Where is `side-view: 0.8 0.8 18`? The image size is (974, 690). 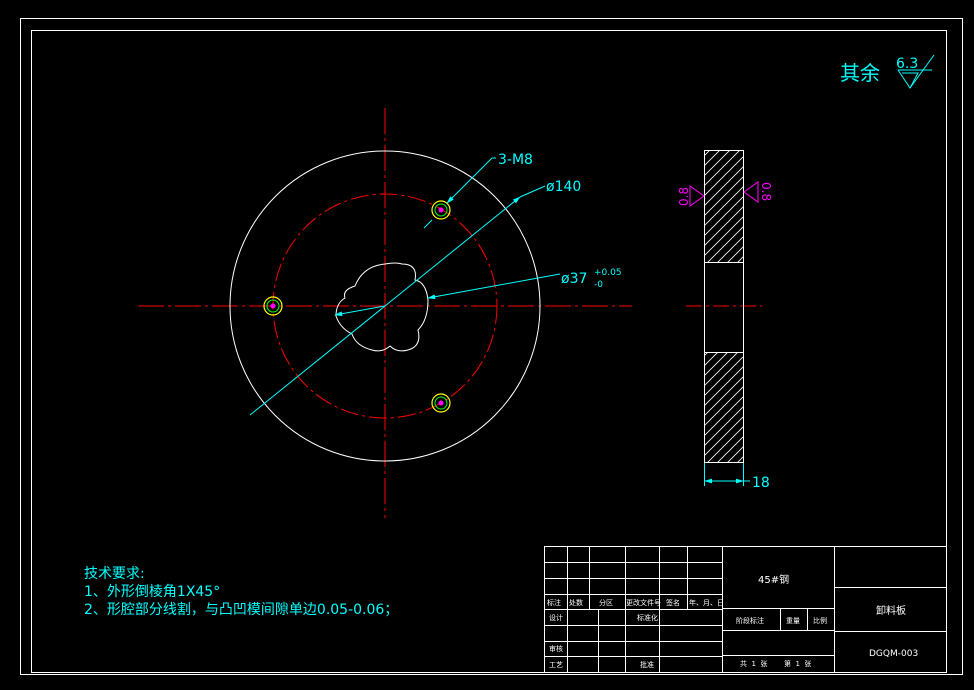
side-view: 0.8 0.8 18 is located at coordinates (725, 320).